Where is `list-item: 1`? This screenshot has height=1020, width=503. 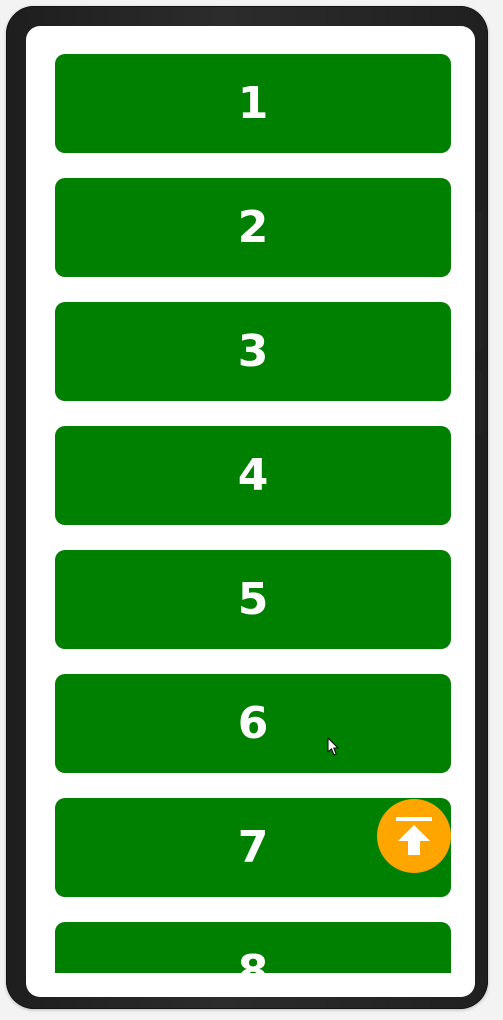
list-item: 1 is located at coordinates (253, 103).